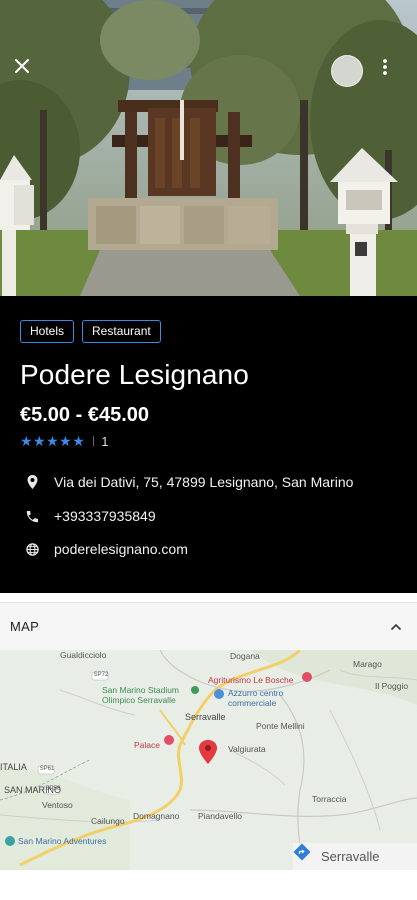 The height and width of the screenshot is (900, 417). I want to click on close-button, so click(28, 72).